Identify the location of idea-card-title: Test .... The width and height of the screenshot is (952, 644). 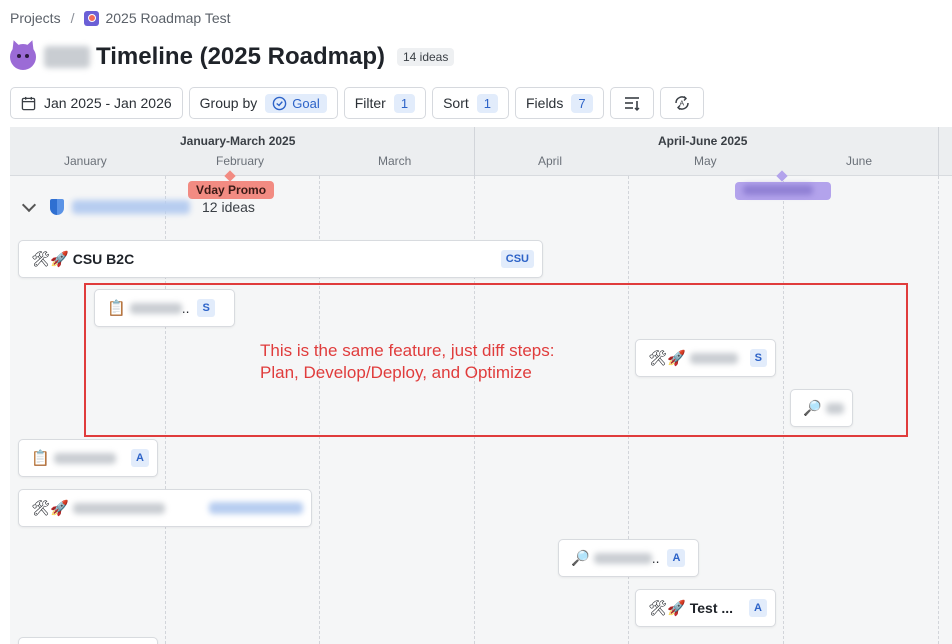
(711, 608).